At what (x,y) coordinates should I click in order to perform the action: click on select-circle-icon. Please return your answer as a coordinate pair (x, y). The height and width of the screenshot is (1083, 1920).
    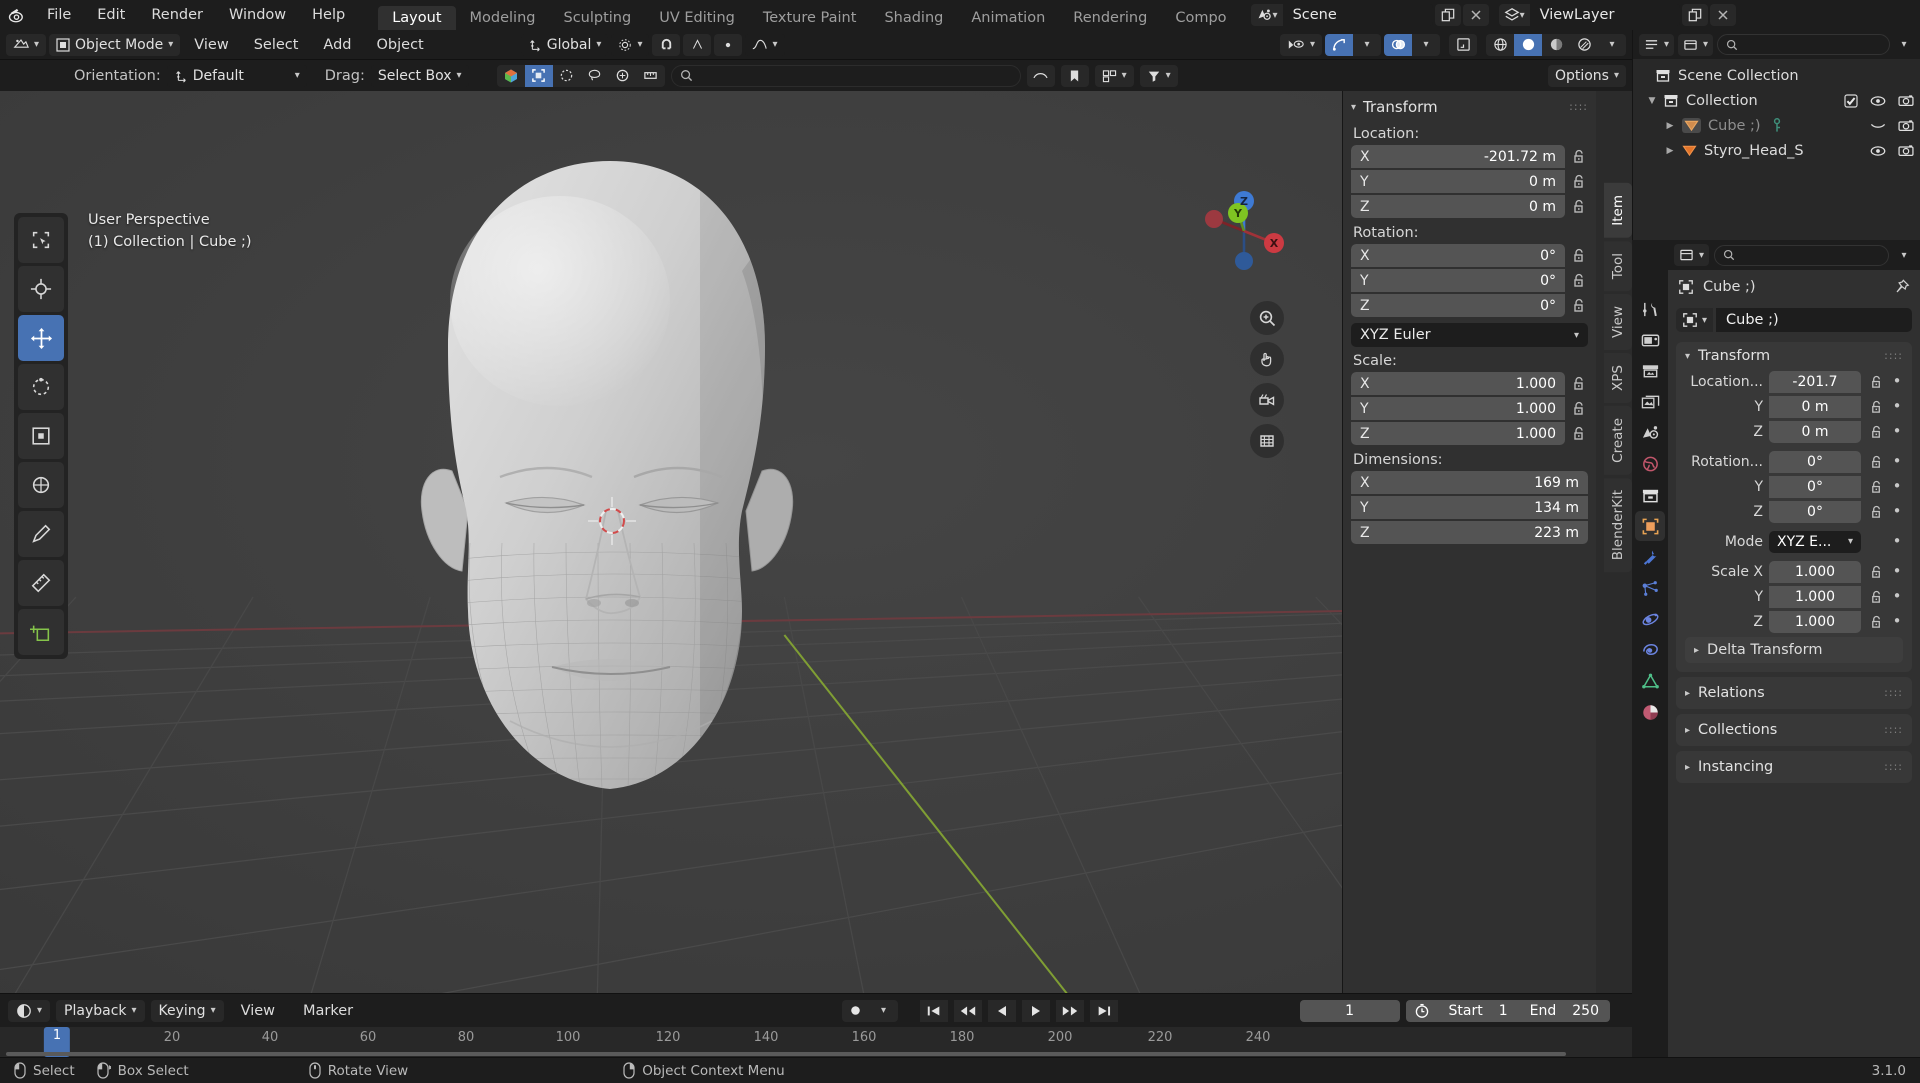
    Looking at the image, I should click on (566, 75).